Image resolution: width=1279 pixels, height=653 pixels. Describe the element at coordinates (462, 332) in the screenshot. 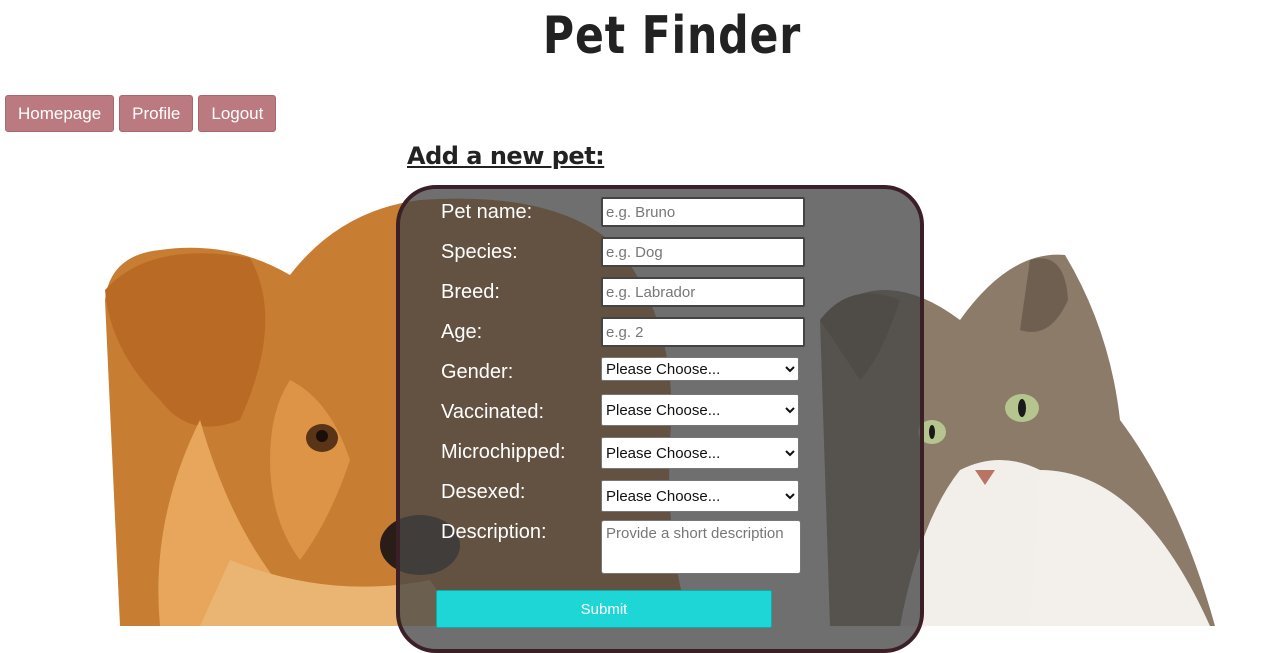

I see `age-label: Age:` at that location.